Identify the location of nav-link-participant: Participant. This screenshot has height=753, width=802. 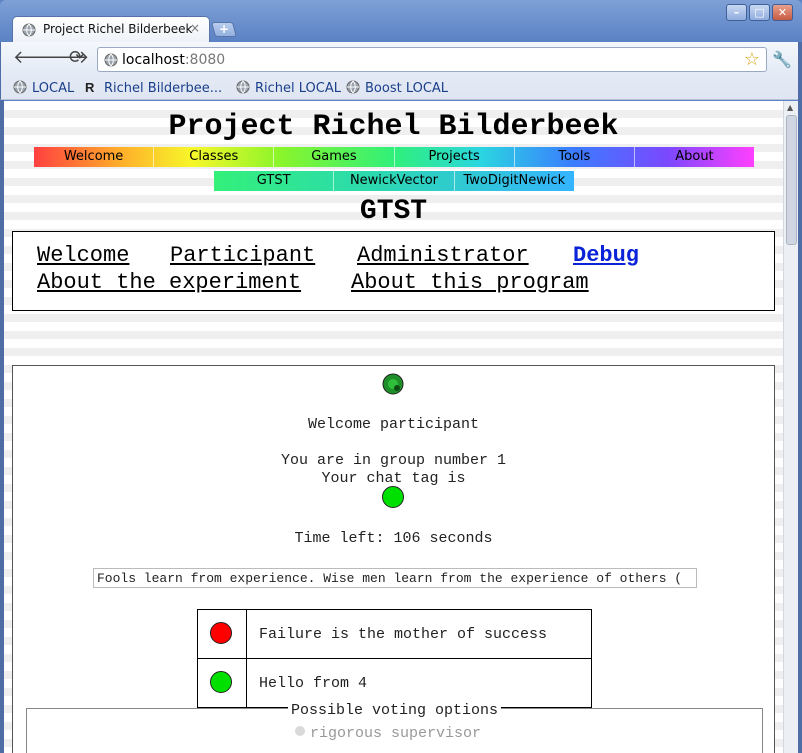
(242, 255).